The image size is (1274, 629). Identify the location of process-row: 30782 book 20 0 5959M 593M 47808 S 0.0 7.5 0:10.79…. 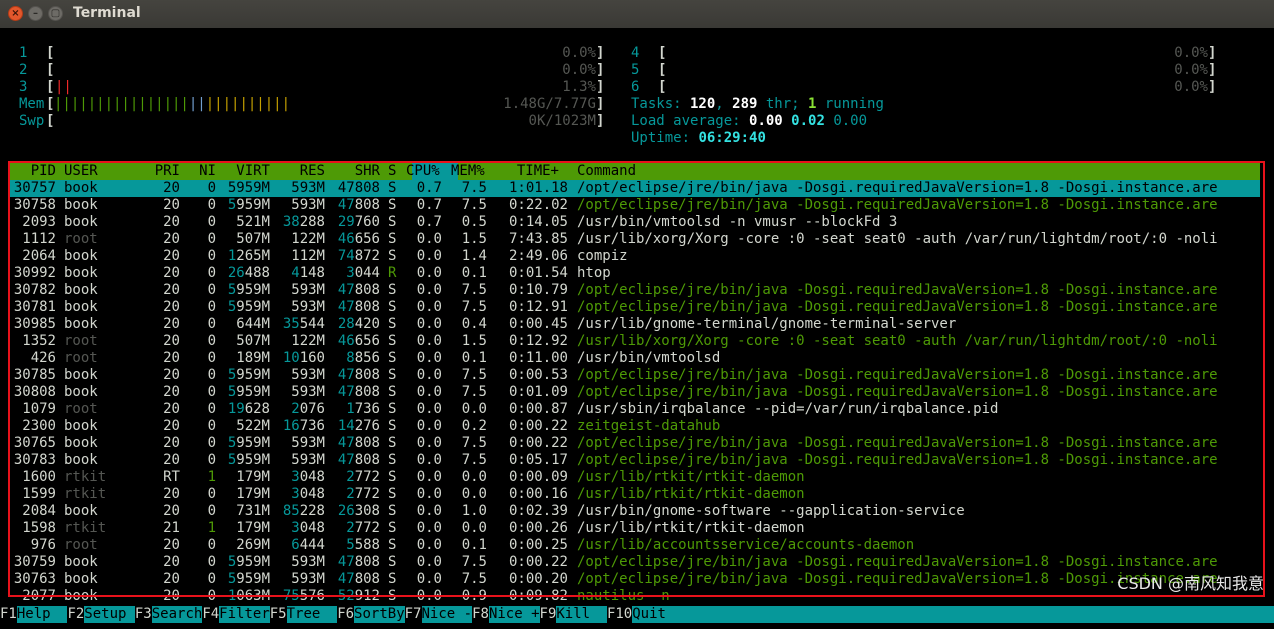
(637, 290).